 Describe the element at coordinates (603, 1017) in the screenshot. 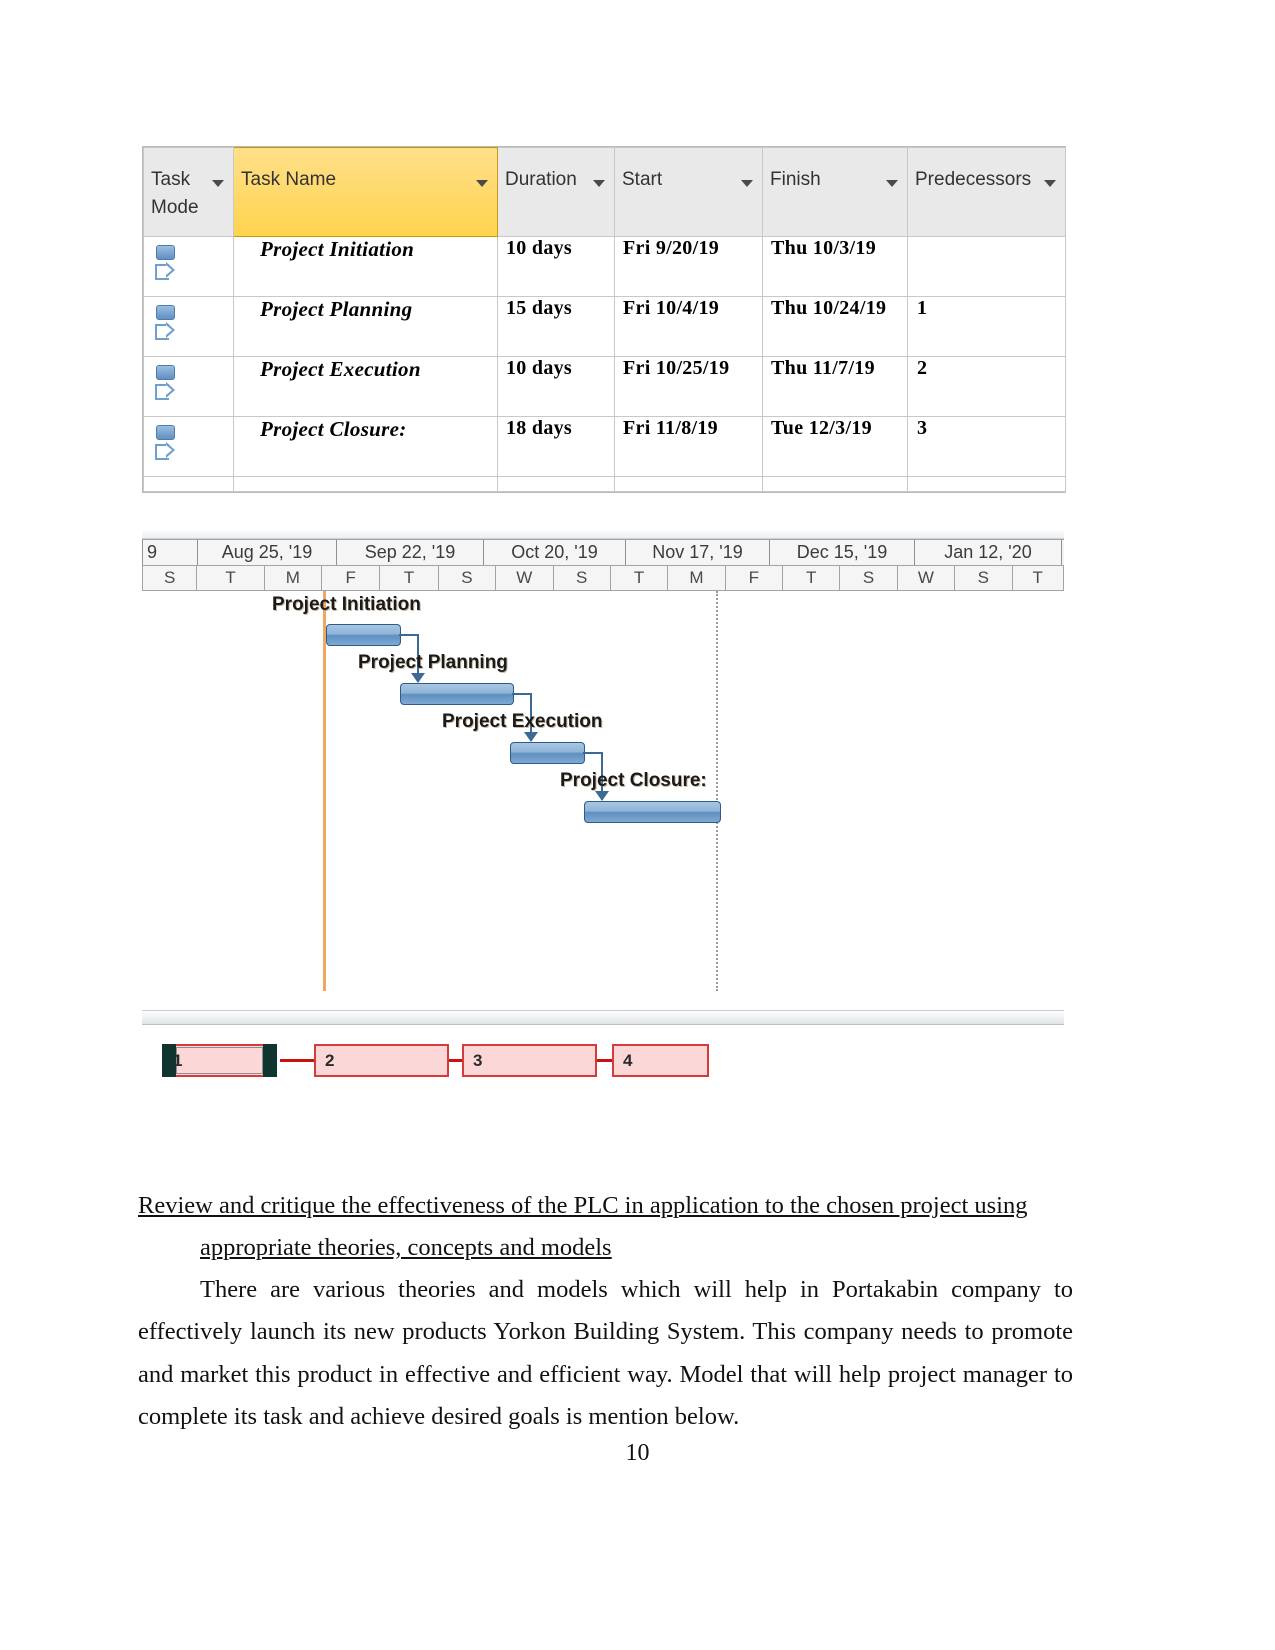

I see `horizontal-scrollbar` at that location.